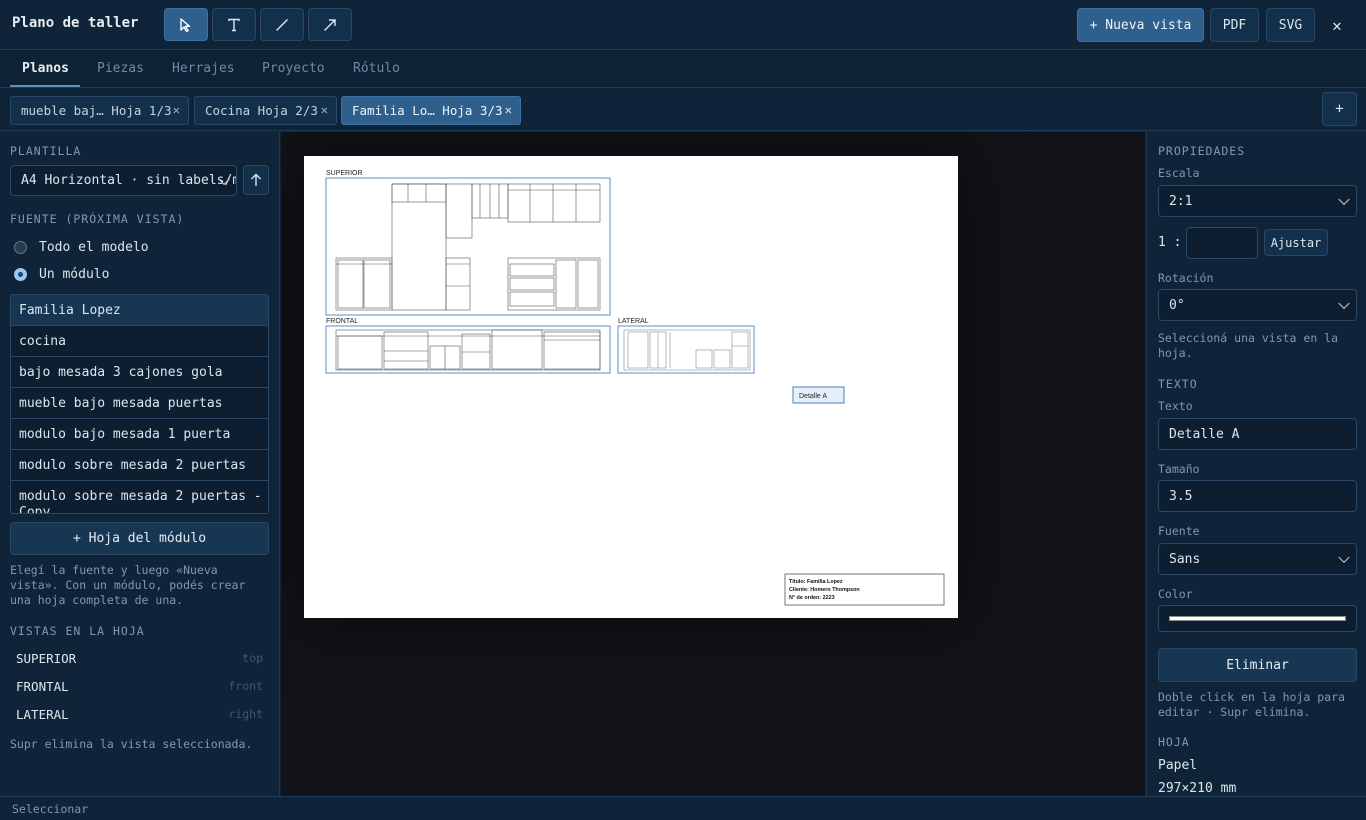 The height and width of the screenshot is (820, 1366). What do you see at coordinates (686, 349) in the screenshot?
I see `view-lateral` at bounding box center [686, 349].